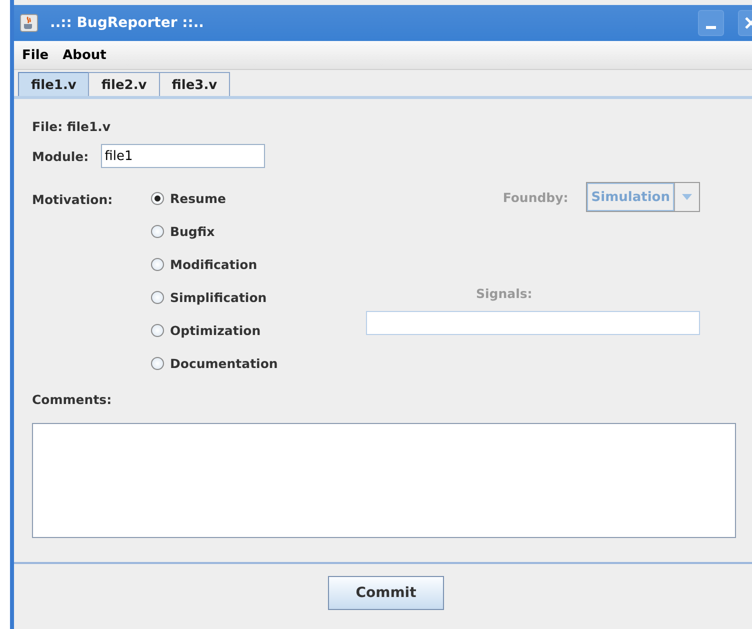 Image resolution: width=752 pixels, height=629 pixels. What do you see at coordinates (214, 363) in the screenshot?
I see `radio-option: Documentation` at bounding box center [214, 363].